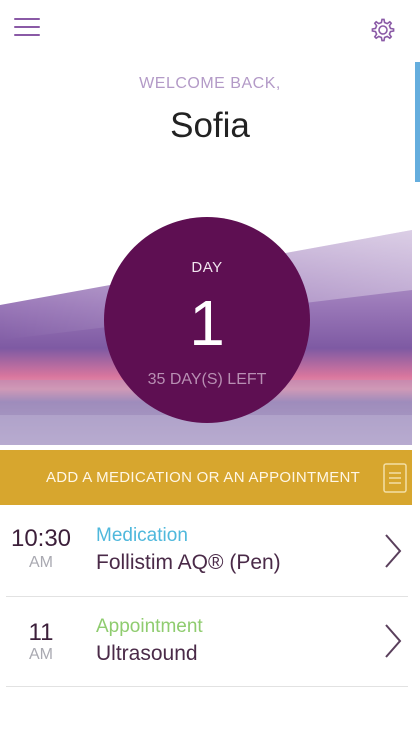 The image size is (420, 750). I want to click on add-medication-appointment-button: ADD A MEDICATION OR AN APPOINTMENT, so click(206, 477).